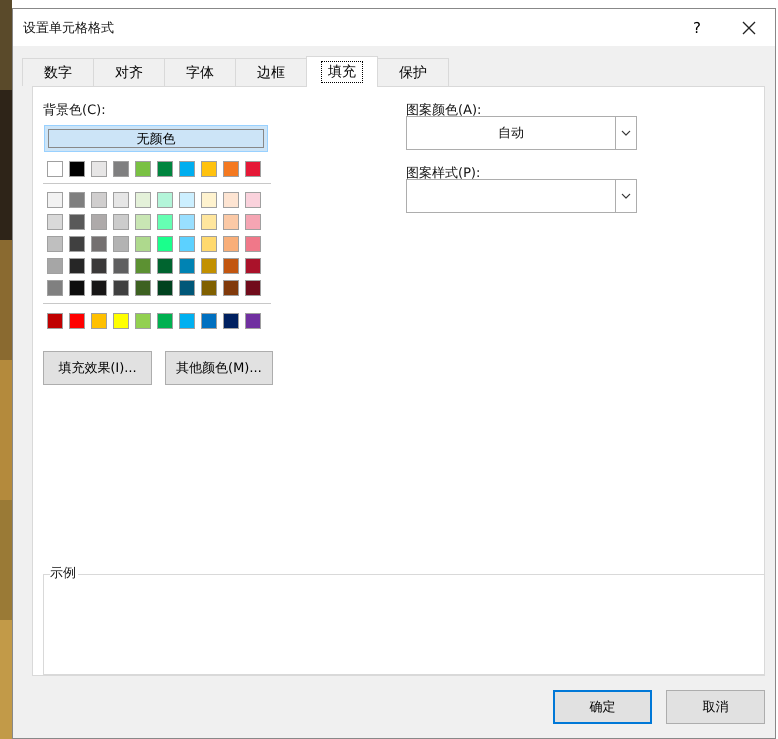  Describe the element at coordinates (444, 110) in the screenshot. I see `pattern-color-label: 图案颜色(A):` at that location.